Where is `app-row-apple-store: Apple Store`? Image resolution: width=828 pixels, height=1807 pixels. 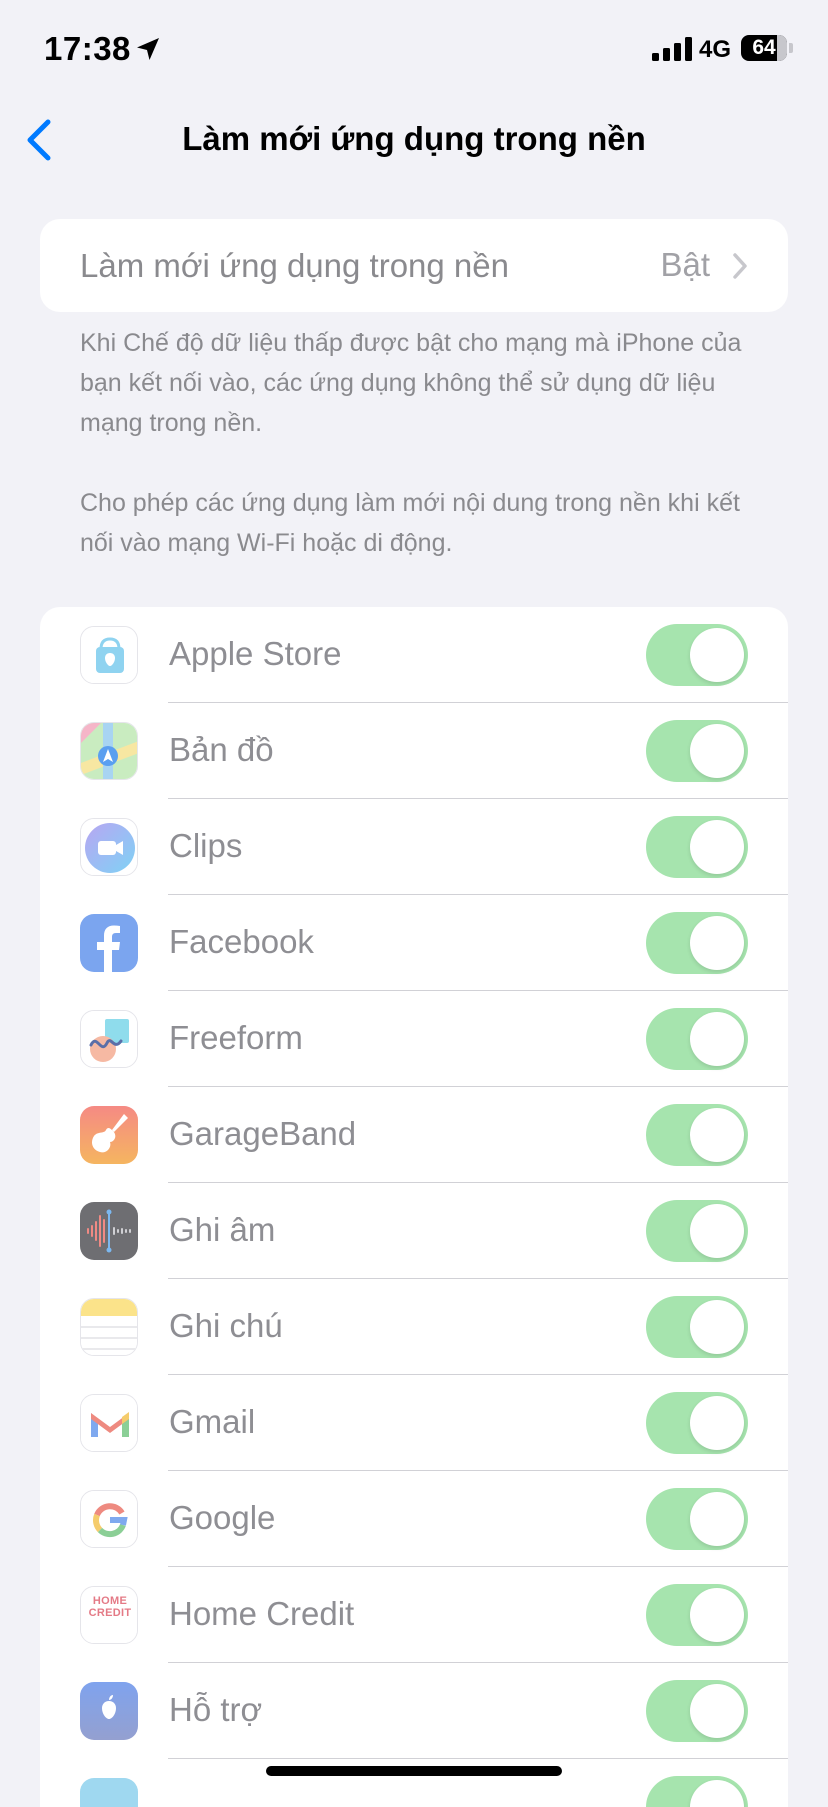 app-row-apple-store: Apple Store is located at coordinates (414, 655).